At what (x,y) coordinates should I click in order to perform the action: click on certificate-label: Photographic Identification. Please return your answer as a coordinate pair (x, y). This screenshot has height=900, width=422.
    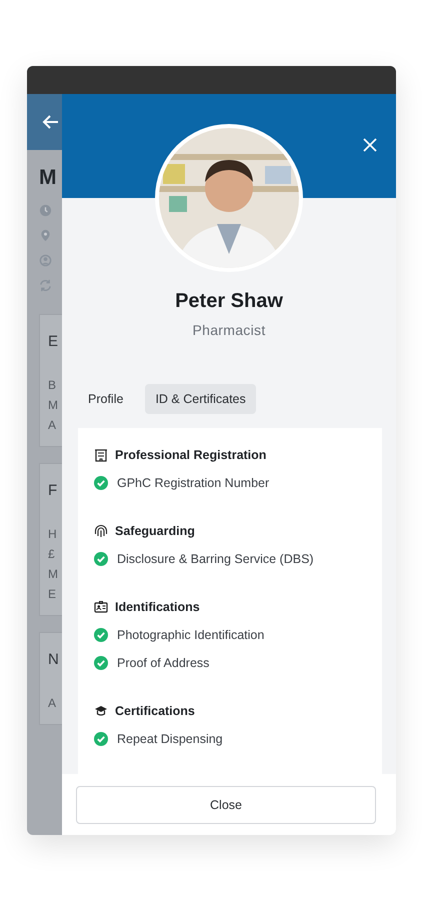
    Looking at the image, I should click on (190, 635).